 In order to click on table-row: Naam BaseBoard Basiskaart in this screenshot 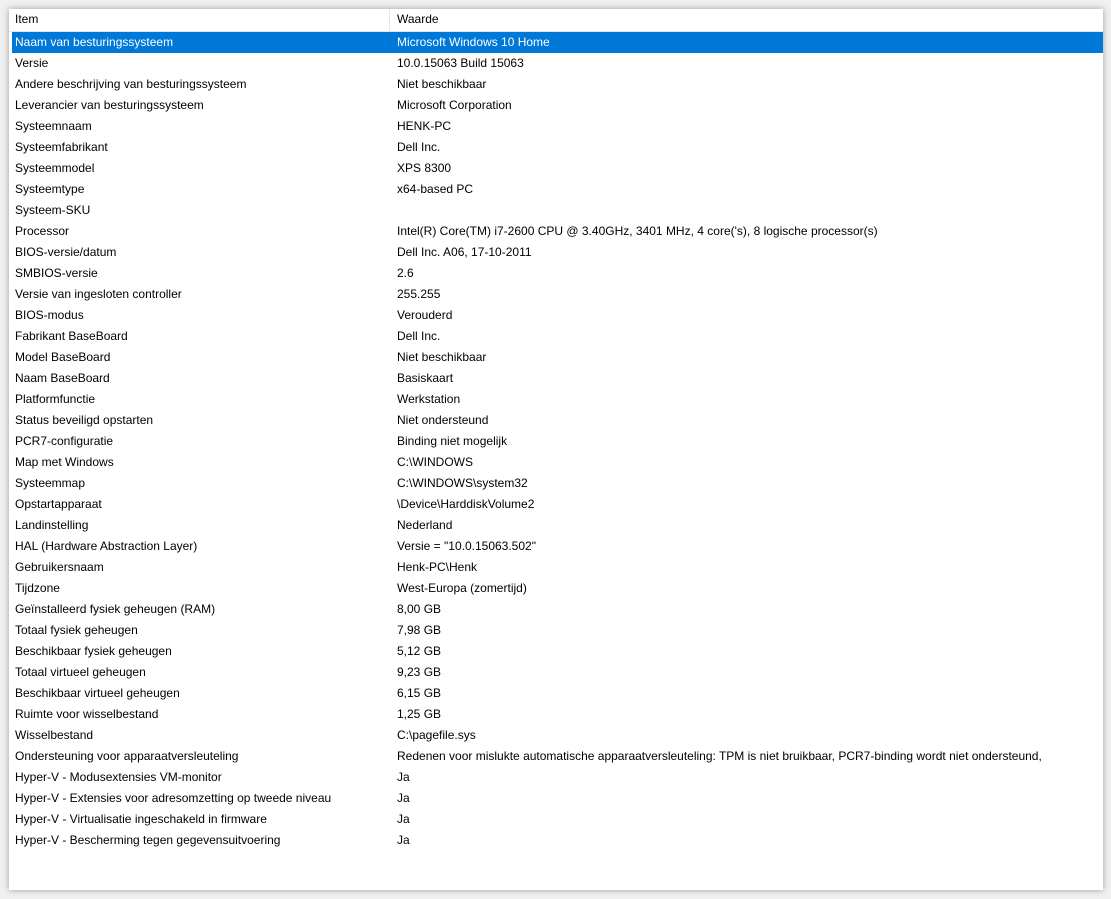, I will do `click(557, 378)`.